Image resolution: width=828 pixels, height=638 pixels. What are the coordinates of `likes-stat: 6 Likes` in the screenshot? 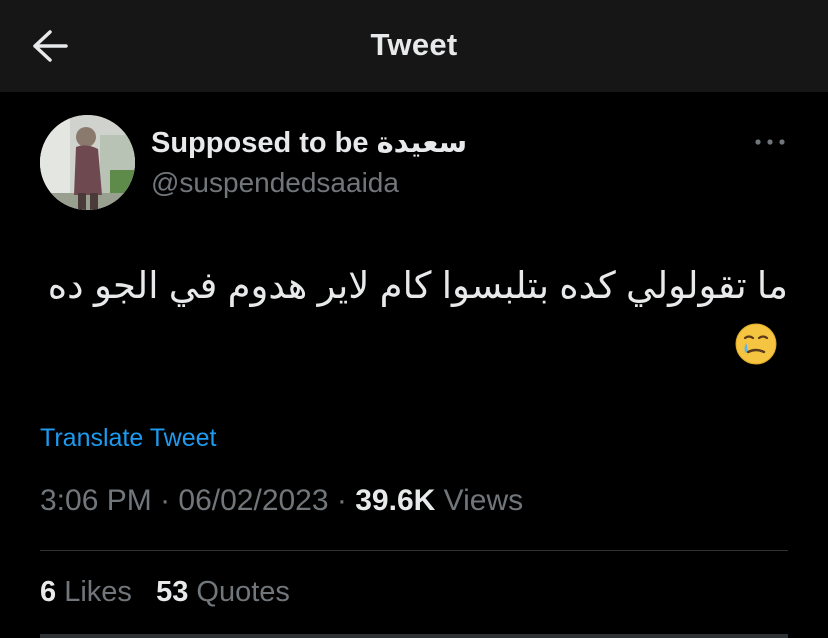 It's located at (86, 592).